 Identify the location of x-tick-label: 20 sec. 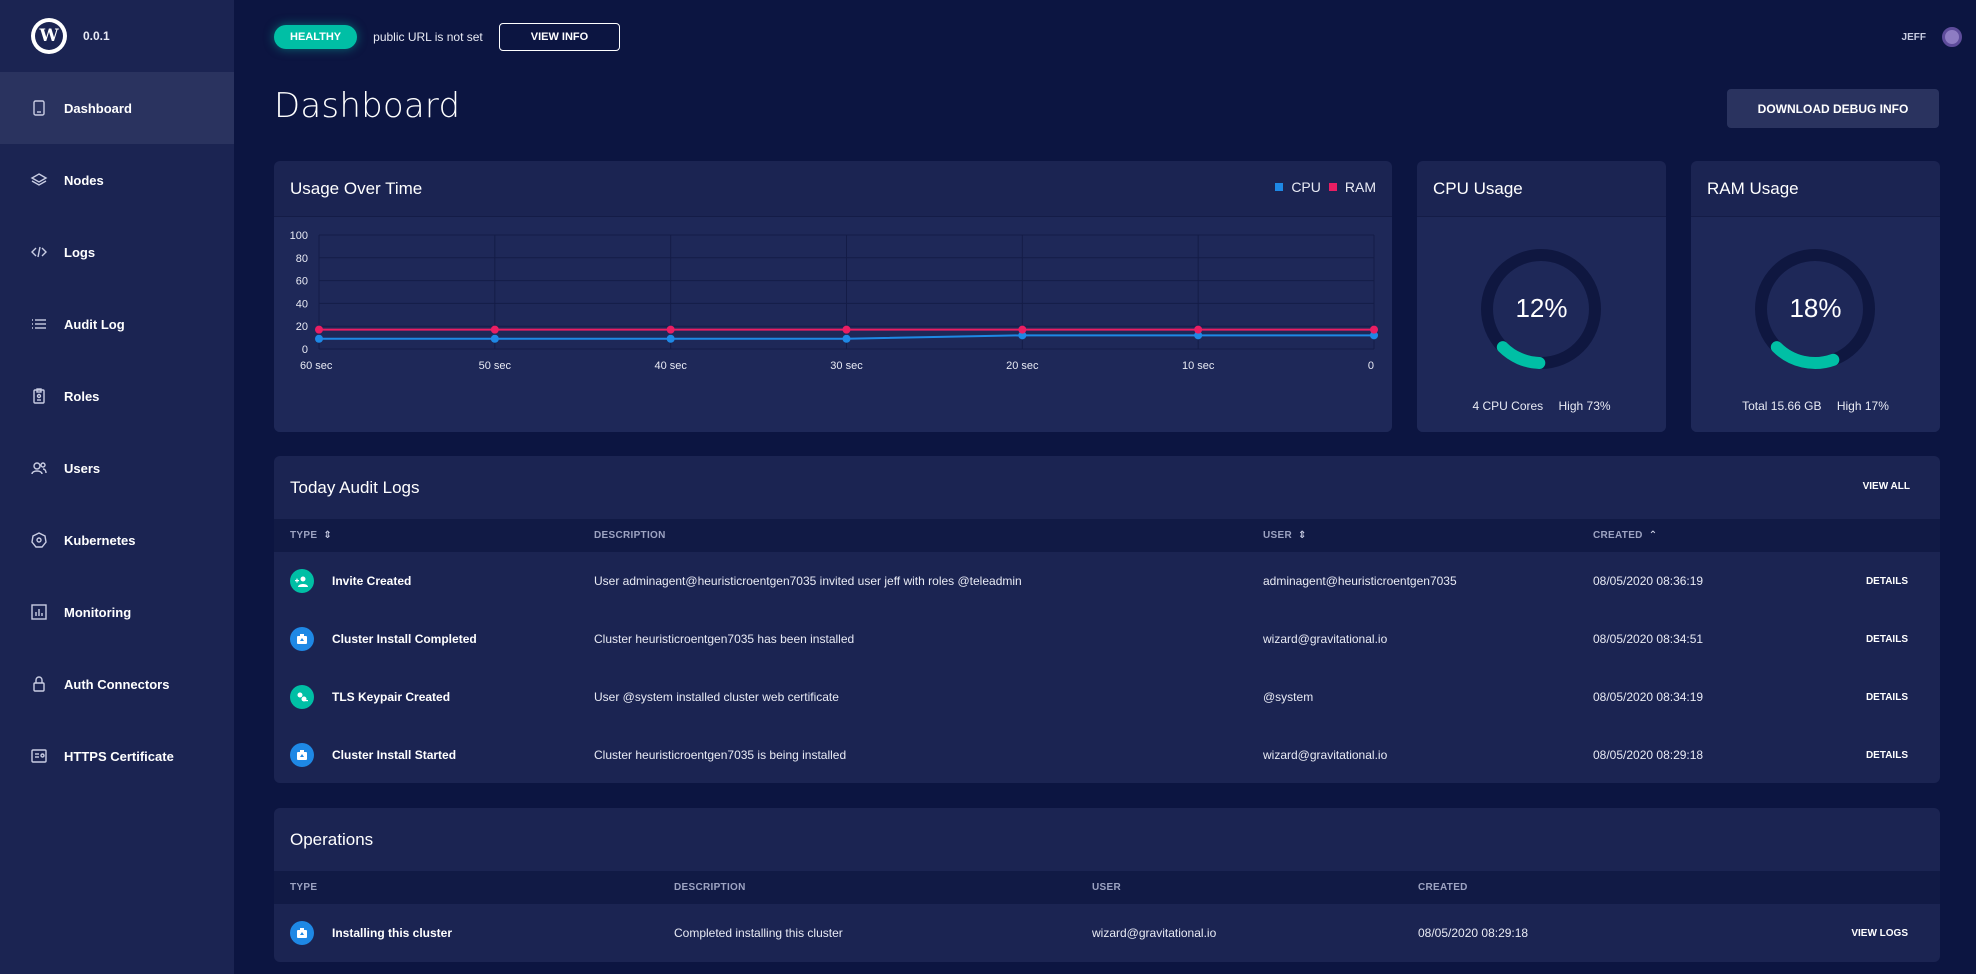
(1022, 366).